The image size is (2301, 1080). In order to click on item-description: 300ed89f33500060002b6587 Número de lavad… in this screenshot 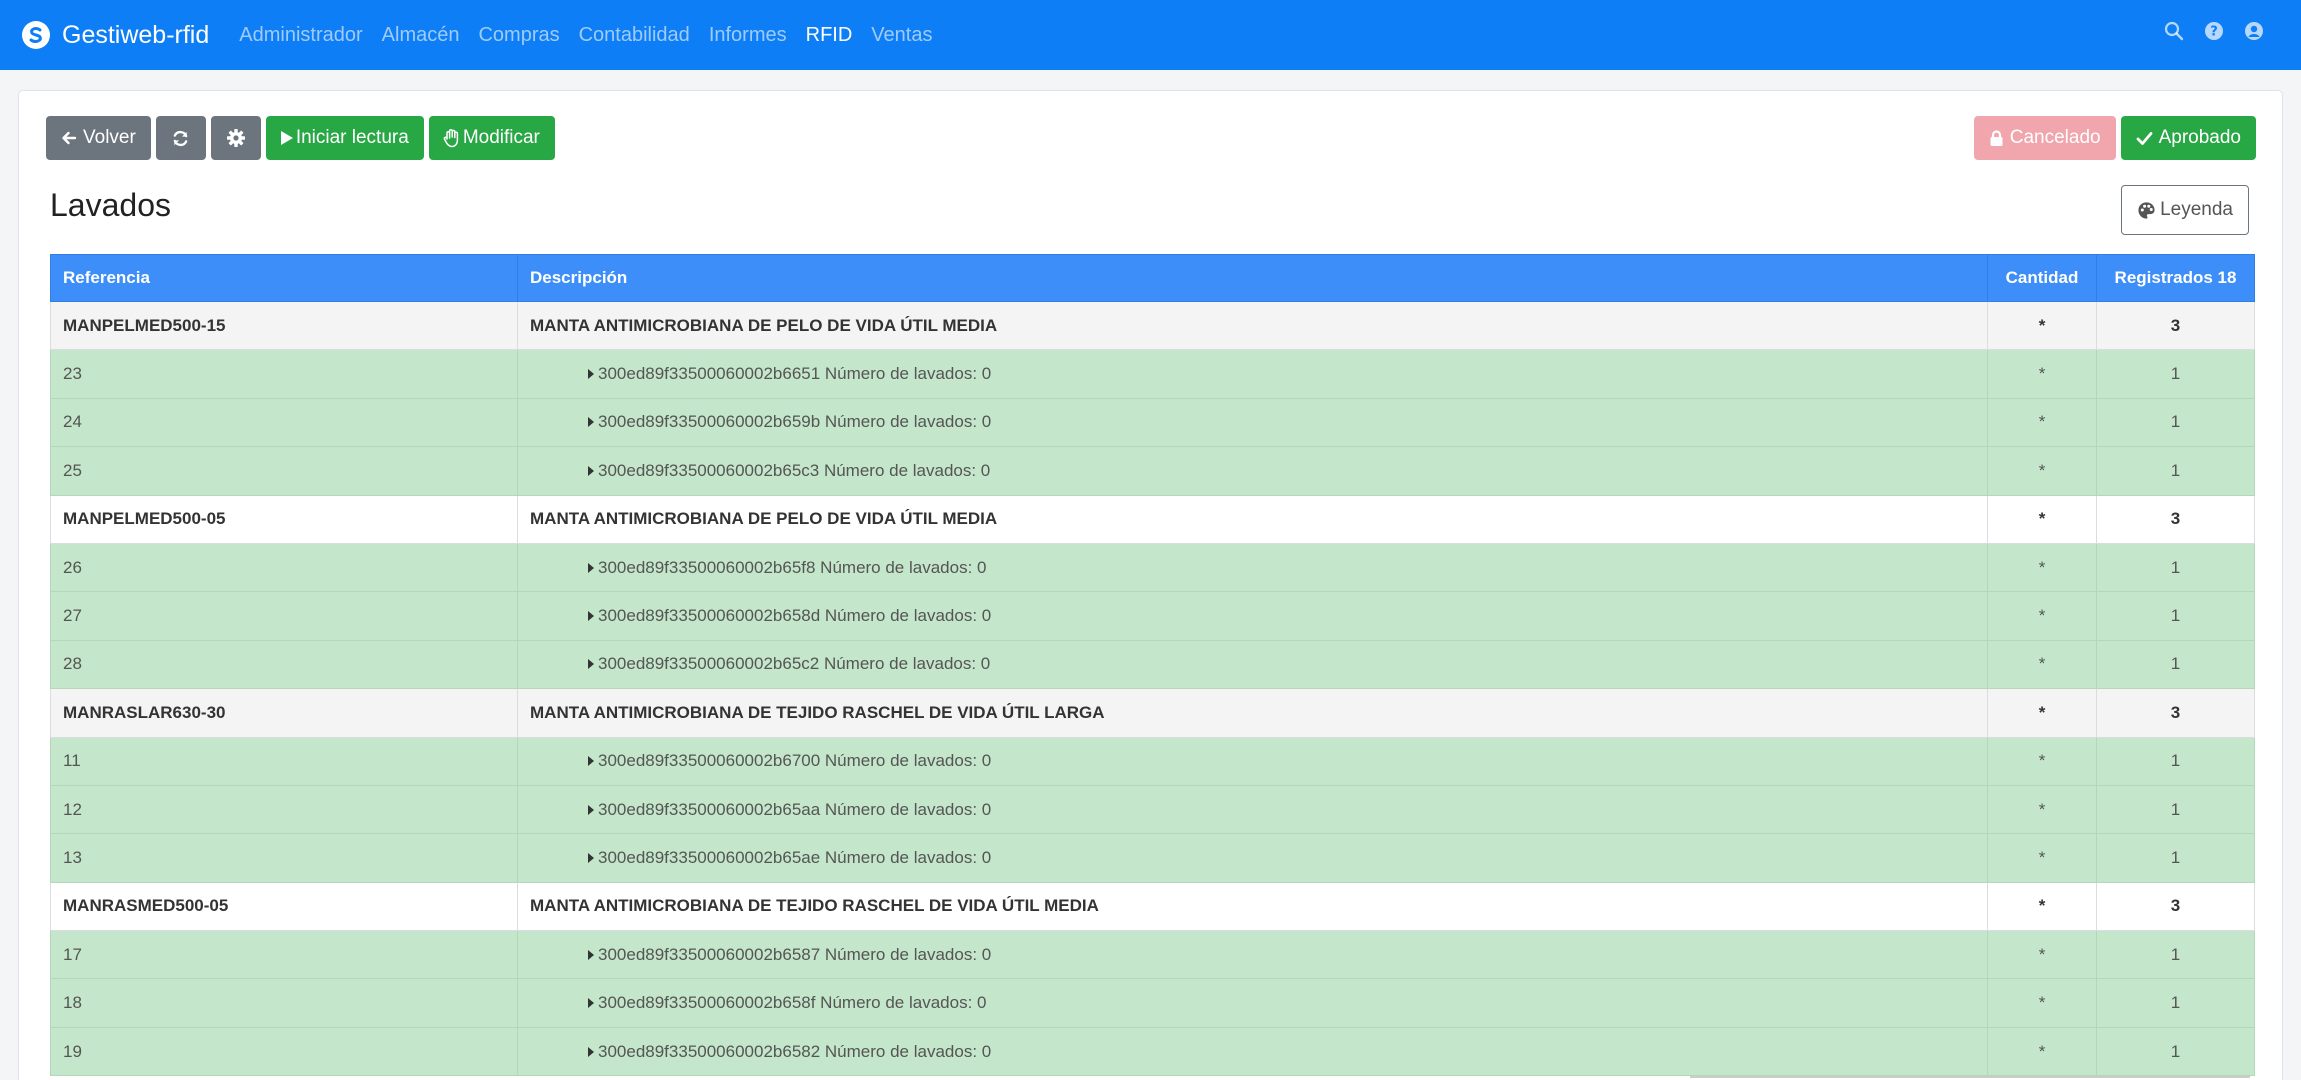, I will do `click(1252, 955)`.